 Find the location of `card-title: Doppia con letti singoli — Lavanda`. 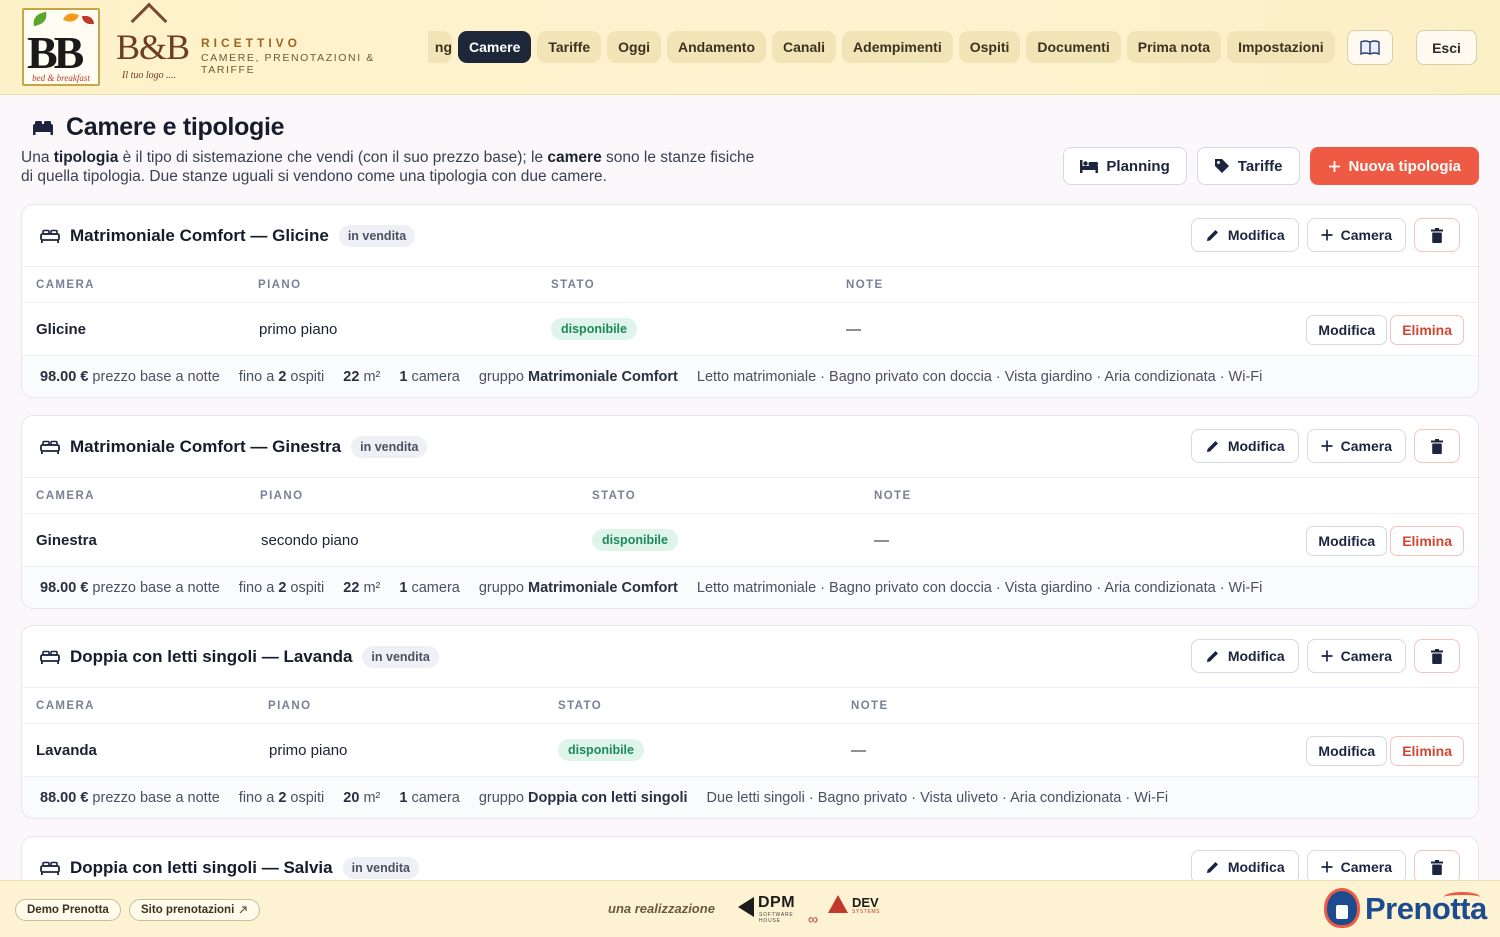

card-title: Doppia con letti singoli — Lavanda is located at coordinates (211, 656).